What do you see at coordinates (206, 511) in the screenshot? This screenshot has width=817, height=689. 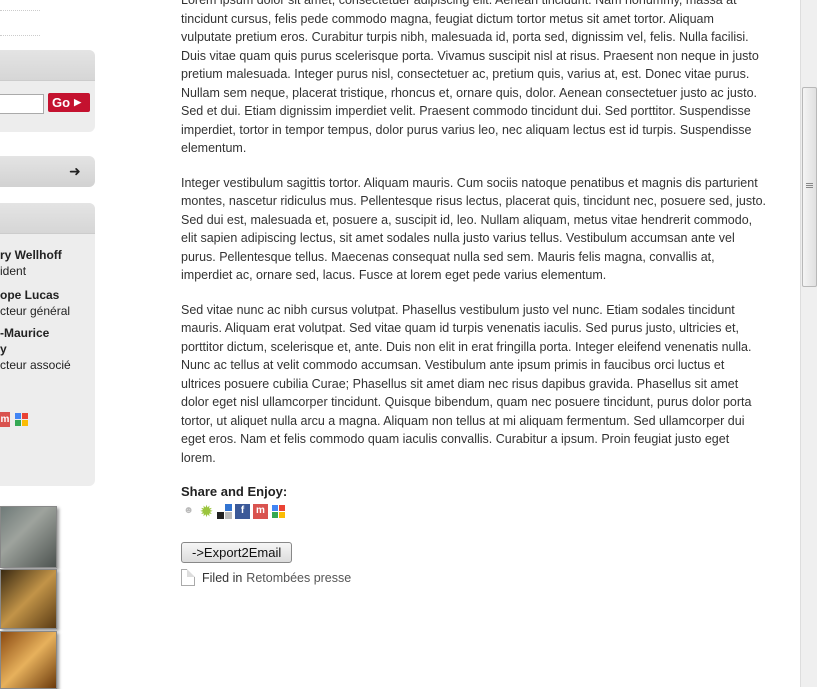 I see `stumbleupon-icon: ✹` at bounding box center [206, 511].